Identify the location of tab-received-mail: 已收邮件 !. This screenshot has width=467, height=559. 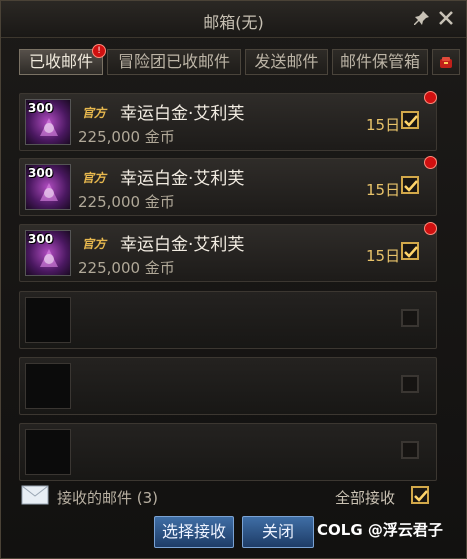
(62, 59).